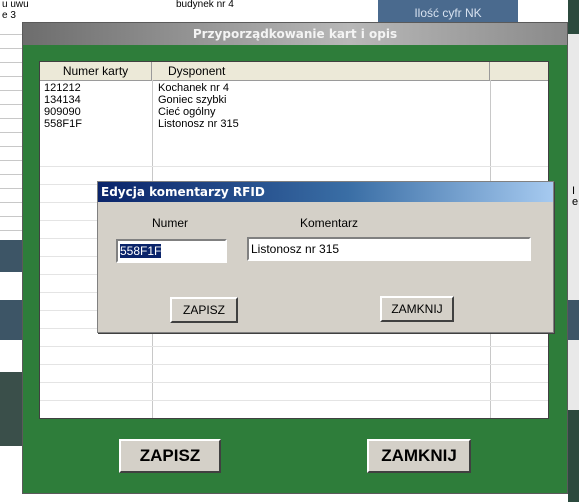 The image size is (579, 502). What do you see at coordinates (294, 112) in the screenshot?
I see `table-row: 909090 Cieć ogólny` at bounding box center [294, 112].